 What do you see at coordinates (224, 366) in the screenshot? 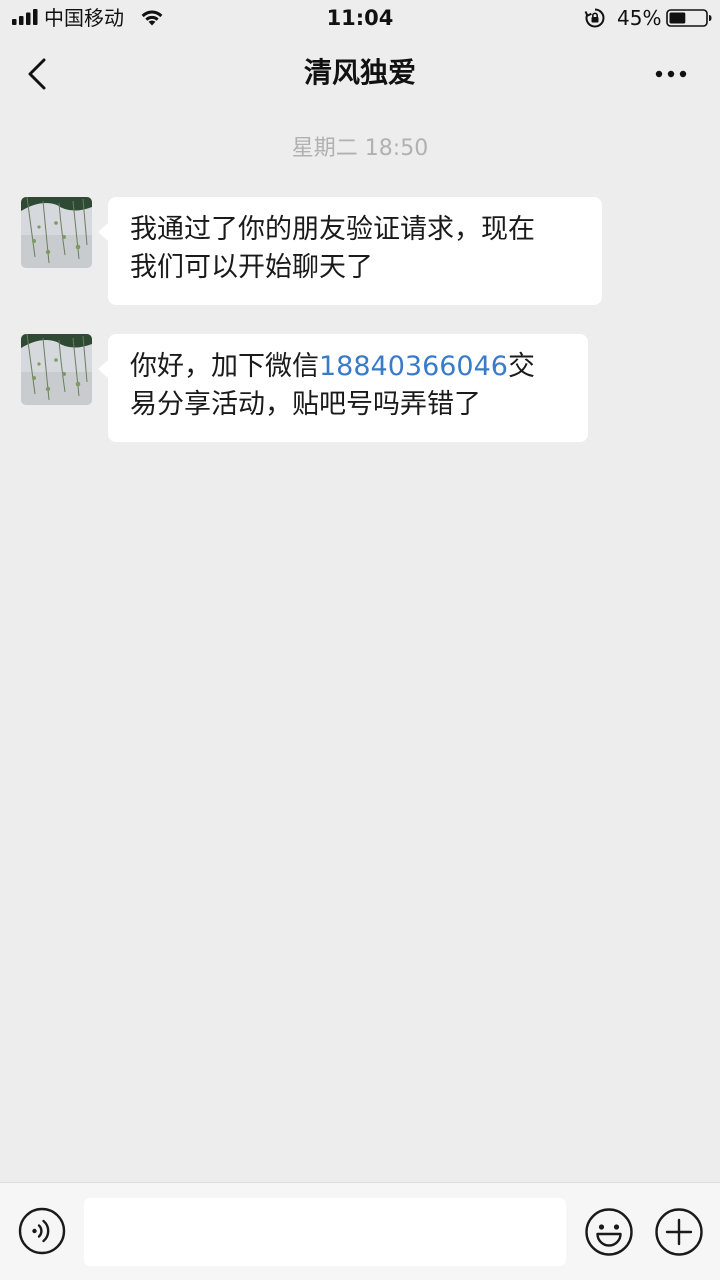
I see `message-text: 你好，加下微信` at bounding box center [224, 366].